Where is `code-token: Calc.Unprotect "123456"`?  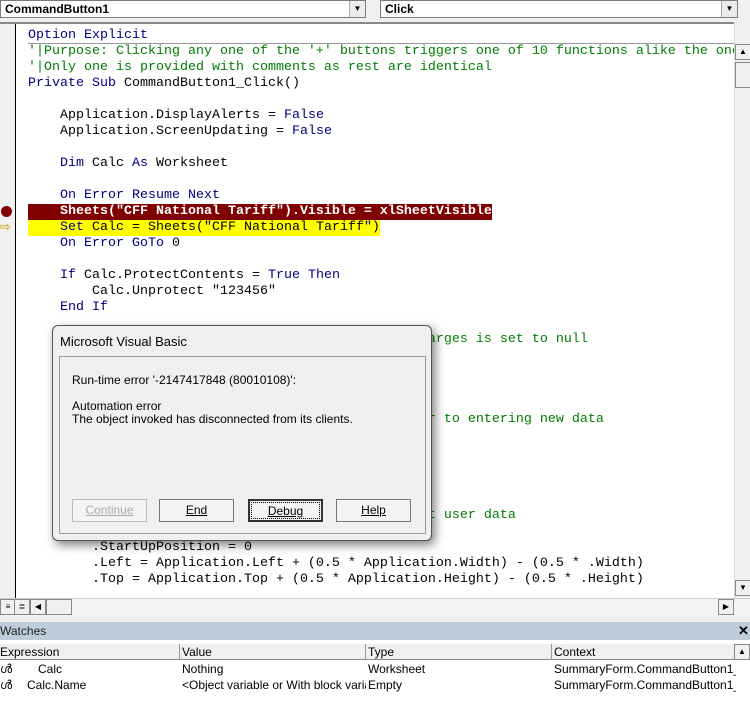
code-token: Calc.Unprotect "123456" is located at coordinates (152, 291).